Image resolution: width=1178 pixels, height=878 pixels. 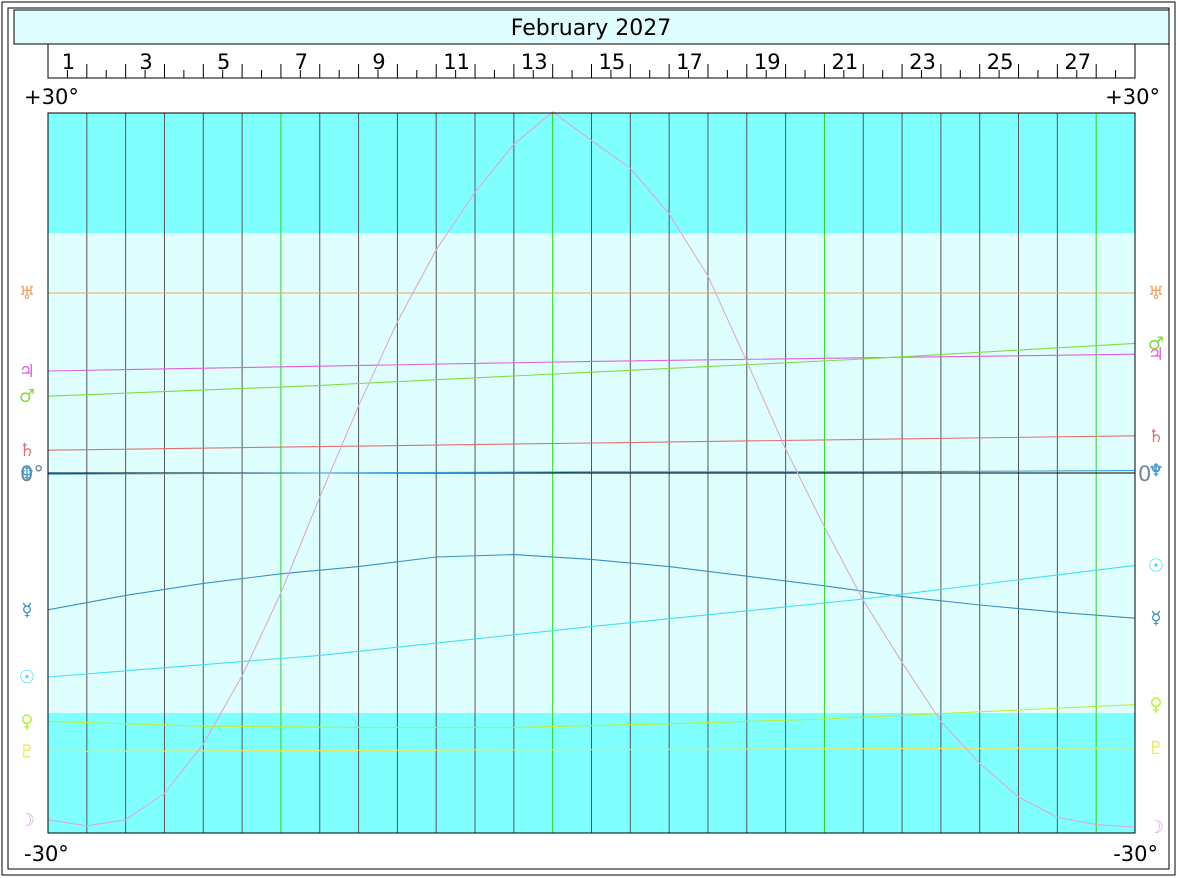 I want to click on sun-glyph-left: ☉, so click(x=27, y=677).